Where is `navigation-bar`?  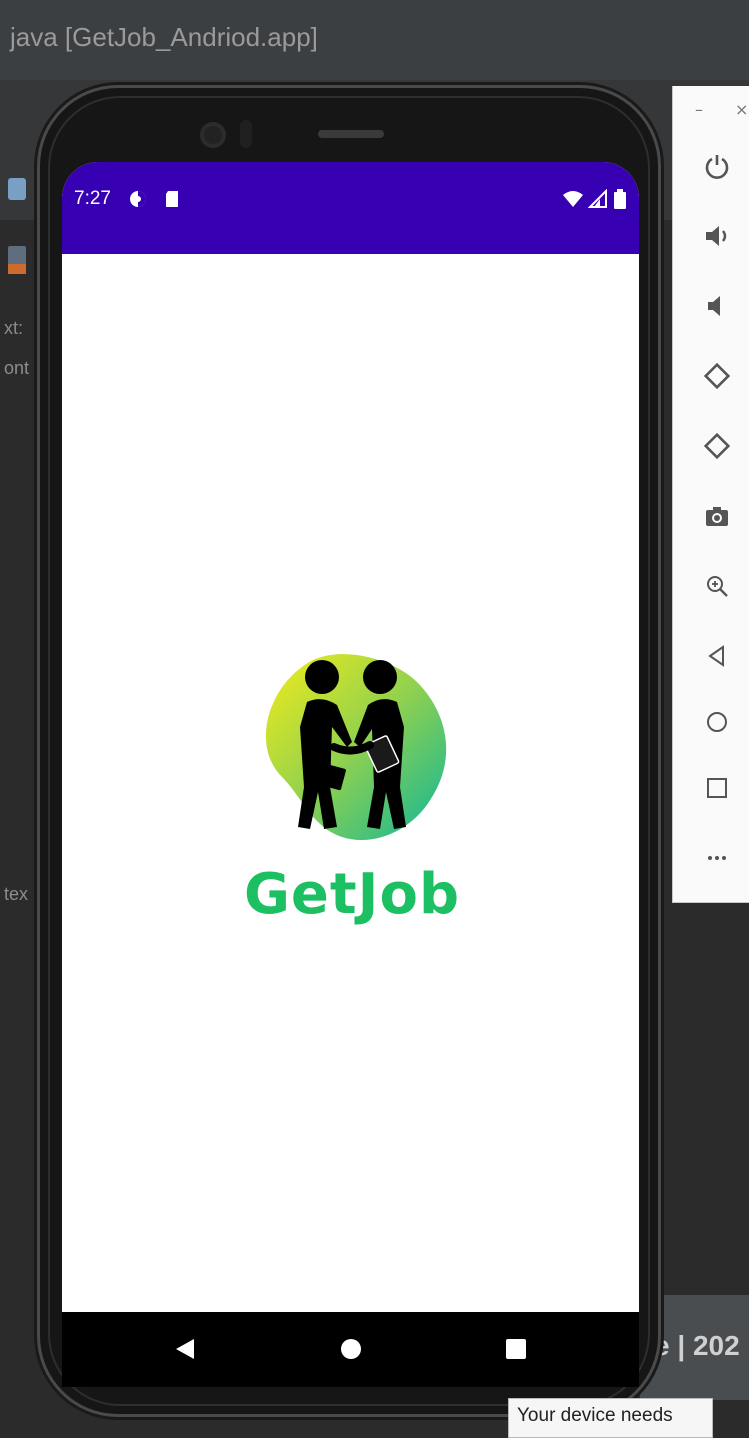
navigation-bar is located at coordinates (350, 1349).